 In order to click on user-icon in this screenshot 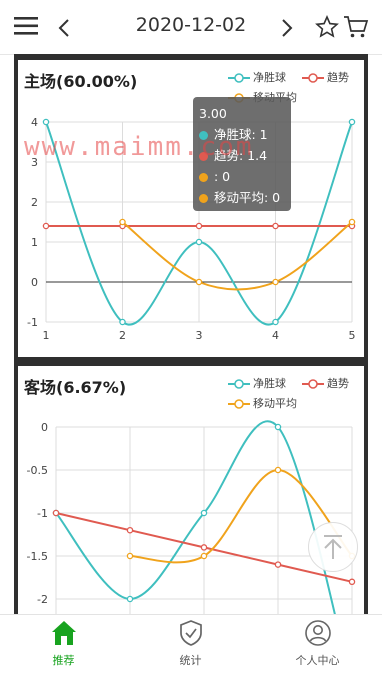, I will do `click(317, 633)`.